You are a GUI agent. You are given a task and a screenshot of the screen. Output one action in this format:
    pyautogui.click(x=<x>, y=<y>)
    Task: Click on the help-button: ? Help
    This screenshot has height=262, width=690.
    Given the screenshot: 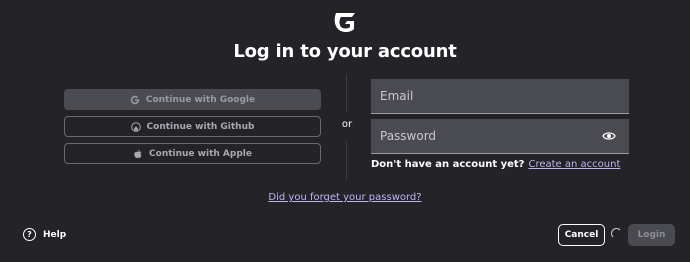 What is the action you would take?
    pyautogui.click(x=44, y=234)
    